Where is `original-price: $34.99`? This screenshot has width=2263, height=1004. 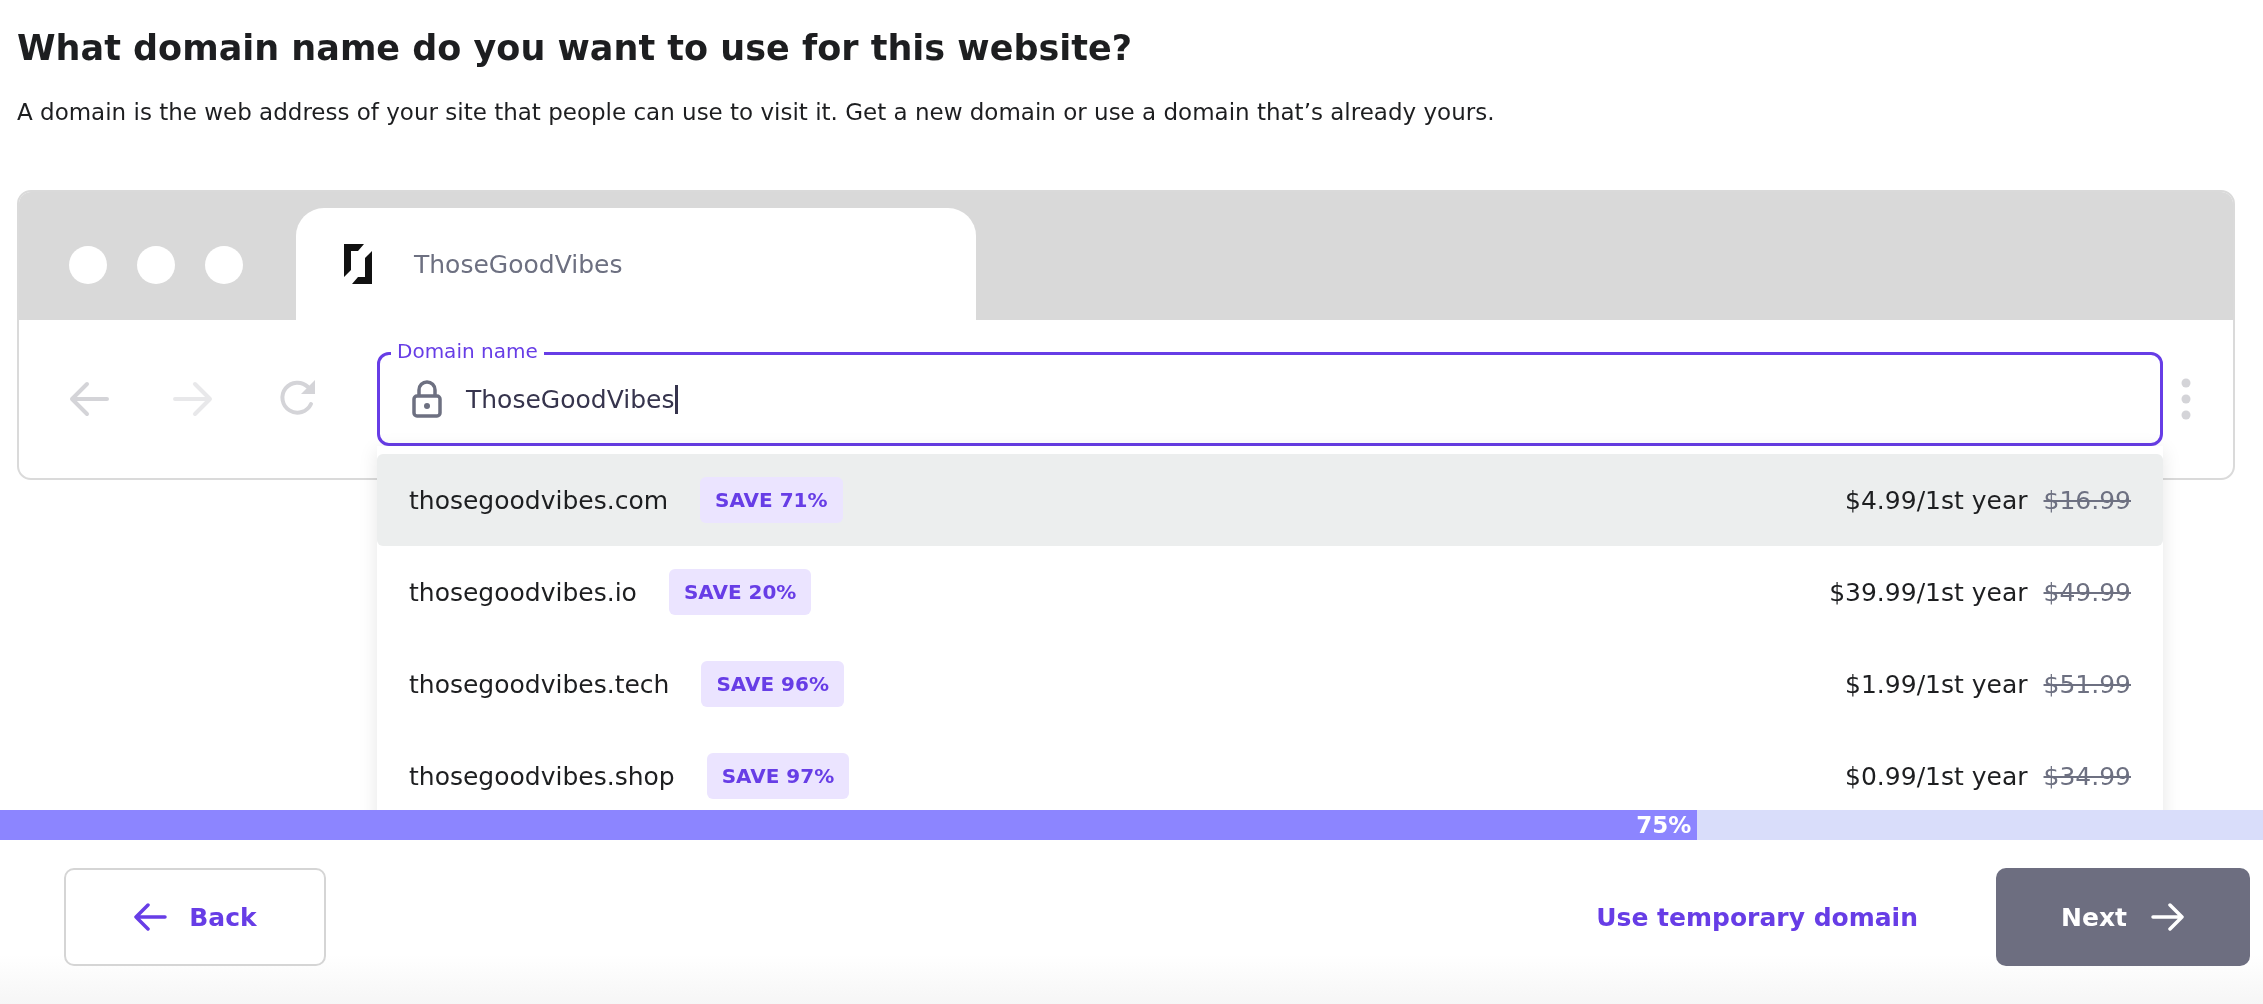
original-price: $34.99 is located at coordinates (2087, 776).